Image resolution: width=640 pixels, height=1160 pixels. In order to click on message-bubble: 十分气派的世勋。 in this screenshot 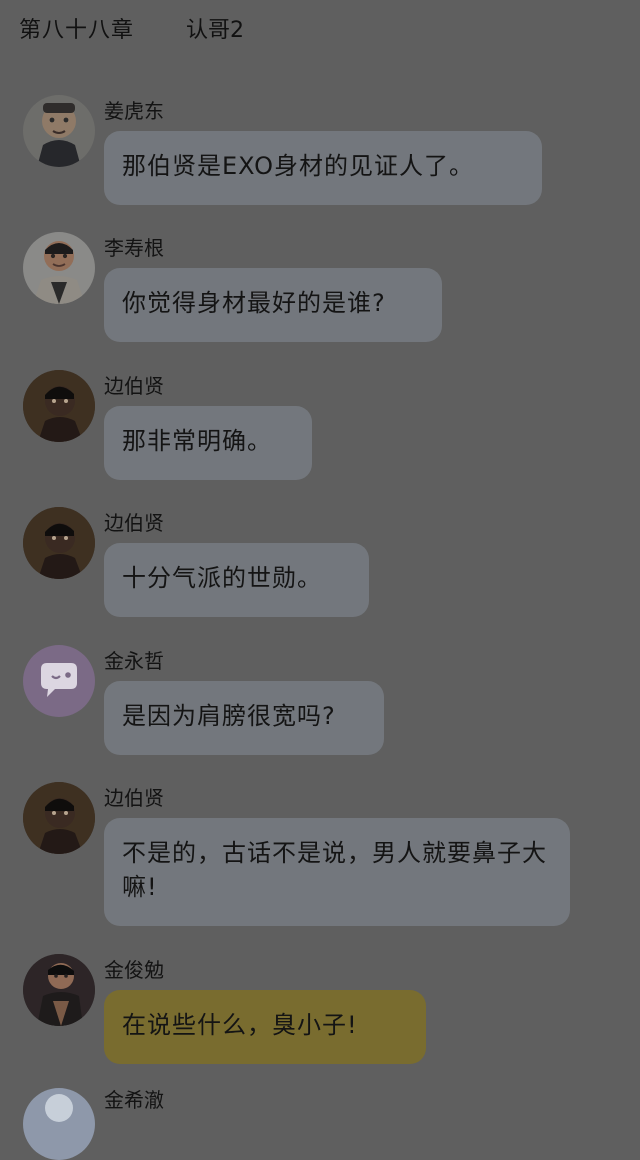, I will do `click(236, 580)`.